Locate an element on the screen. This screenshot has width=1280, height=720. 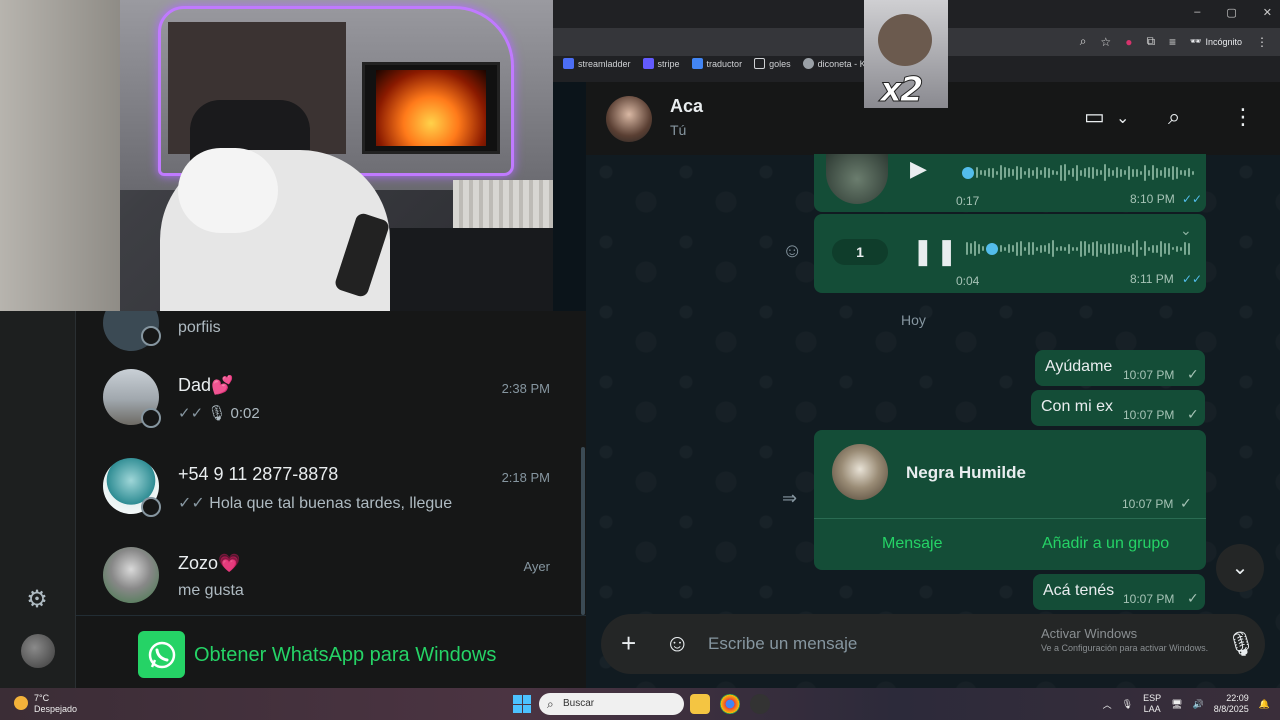
bookmark-stripe: stripe is located at coordinates (661, 63).